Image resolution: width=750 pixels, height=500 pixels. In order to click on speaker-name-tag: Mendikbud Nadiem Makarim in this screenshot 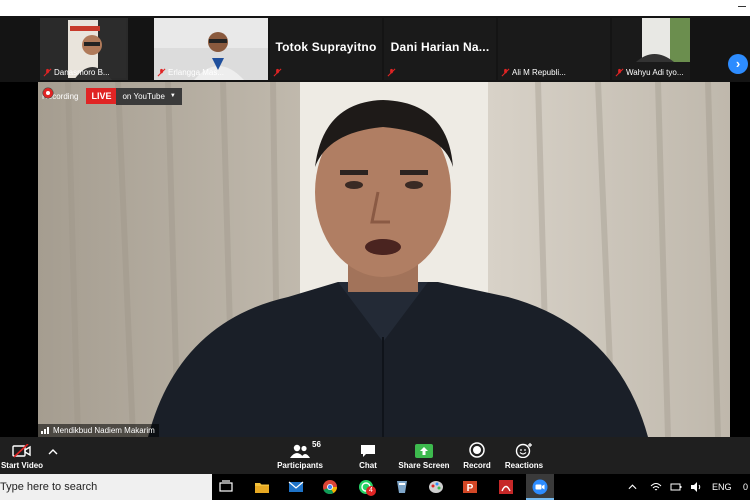, I will do `click(98, 430)`.